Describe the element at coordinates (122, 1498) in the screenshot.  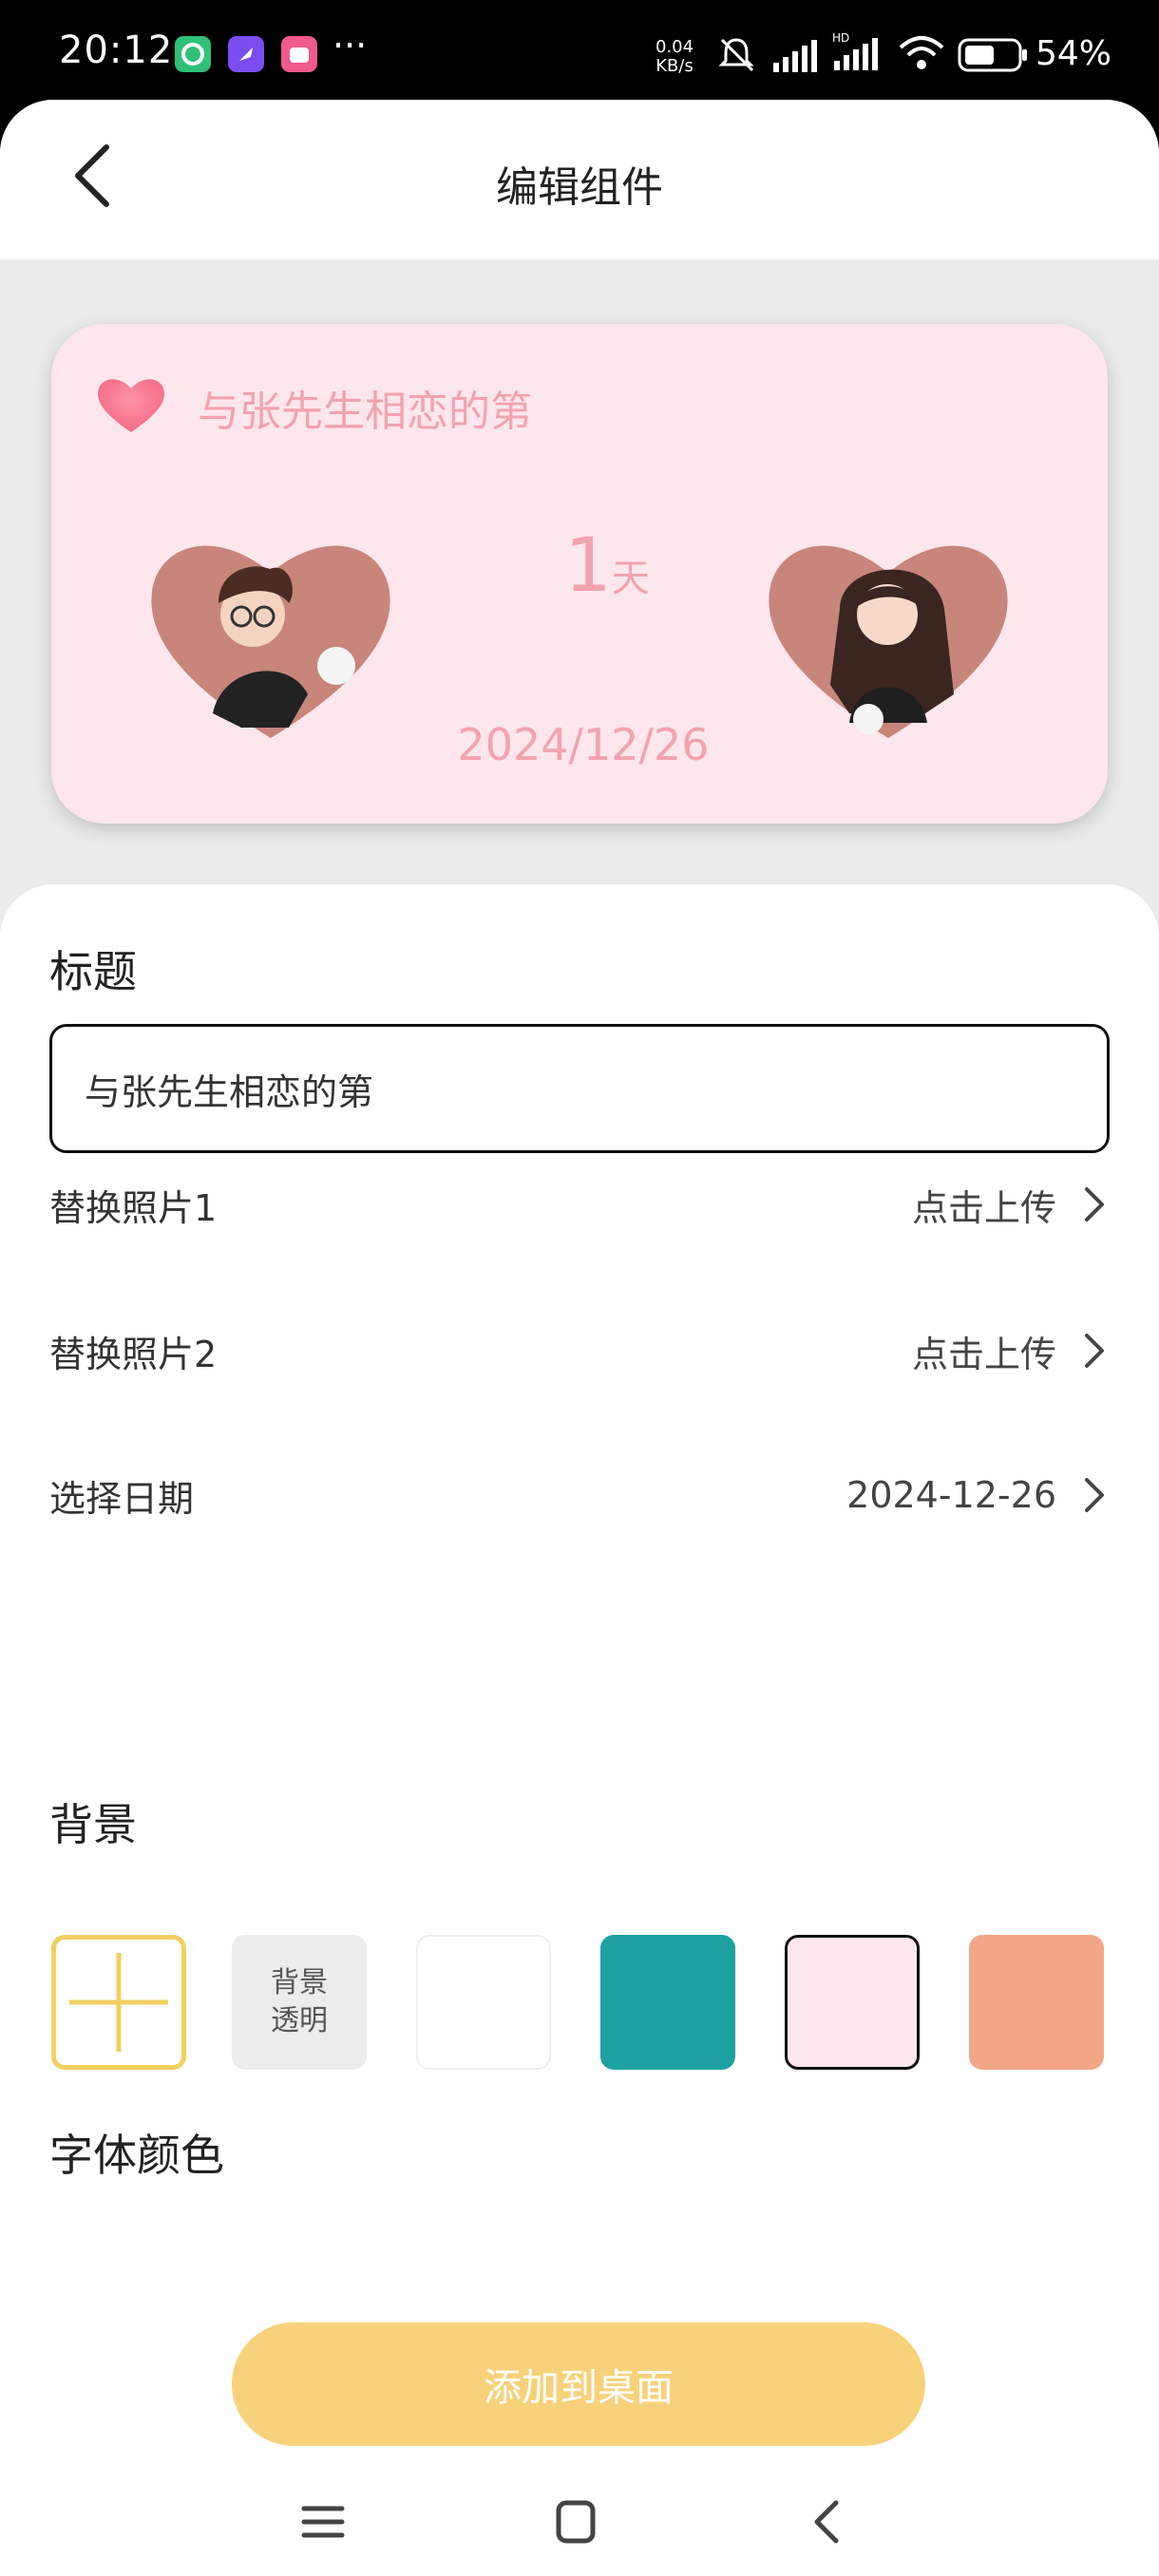
I see `select-date-label: 选择日期` at that location.